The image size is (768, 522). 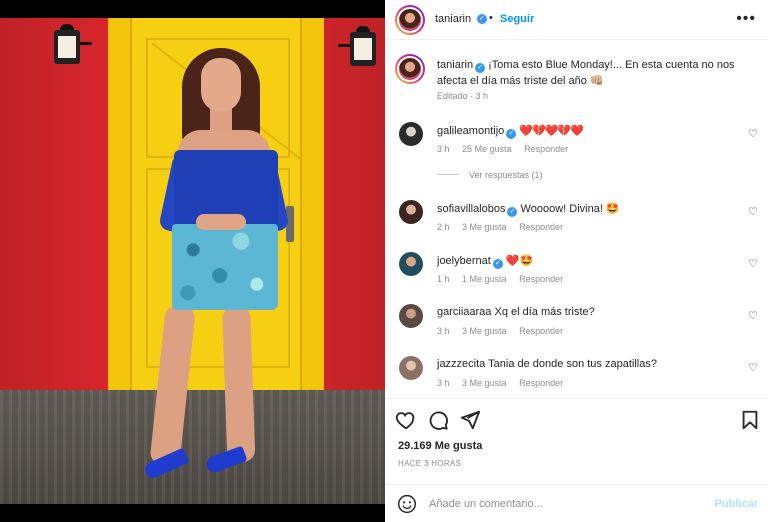 I want to click on likes-count: 29.169 Me gusta, so click(x=440, y=446).